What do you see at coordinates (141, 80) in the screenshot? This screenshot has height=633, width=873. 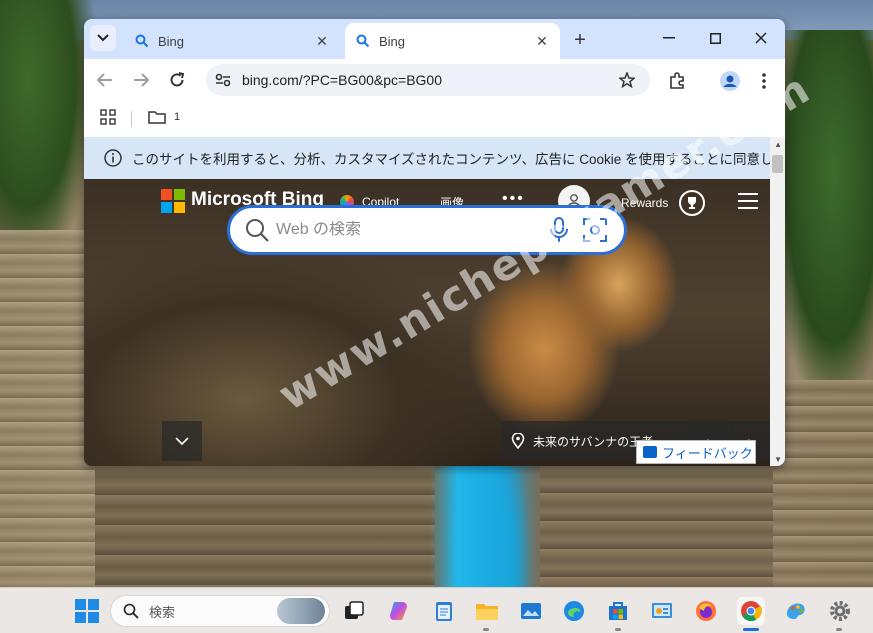 I see `forward-arrow-icon` at bounding box center [141, 80].